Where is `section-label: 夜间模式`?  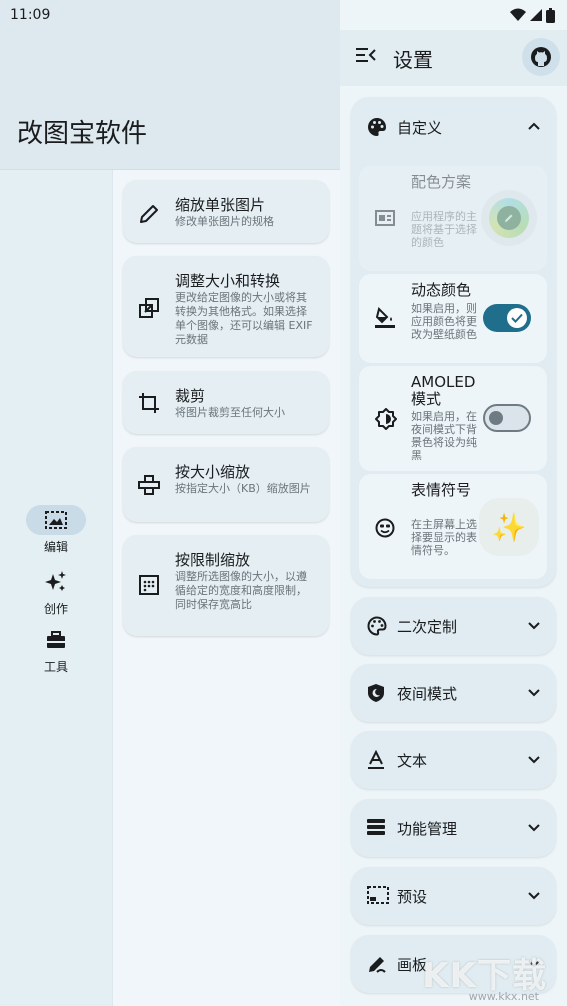 section-label: 夜间模式 is located at coordinates (427, 694).